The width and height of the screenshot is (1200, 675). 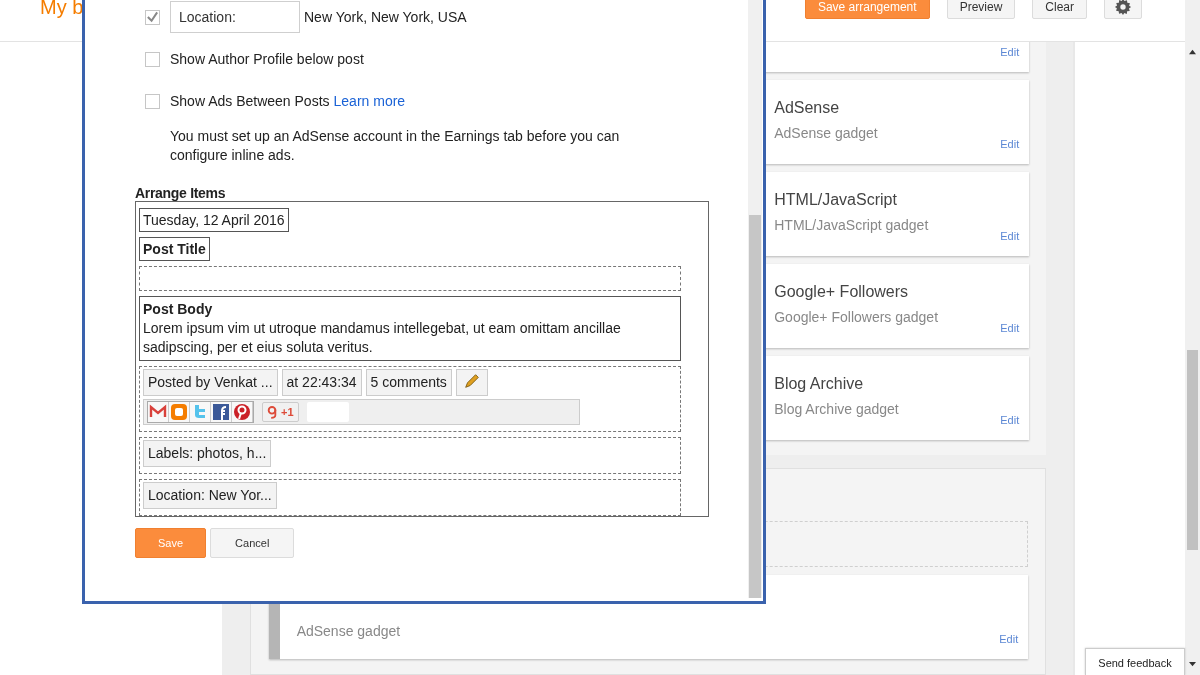 What do you see at coordinates (1059, 9) in the screenshot?
I see `header-button: Clear` at bounding box center [1059, 9].